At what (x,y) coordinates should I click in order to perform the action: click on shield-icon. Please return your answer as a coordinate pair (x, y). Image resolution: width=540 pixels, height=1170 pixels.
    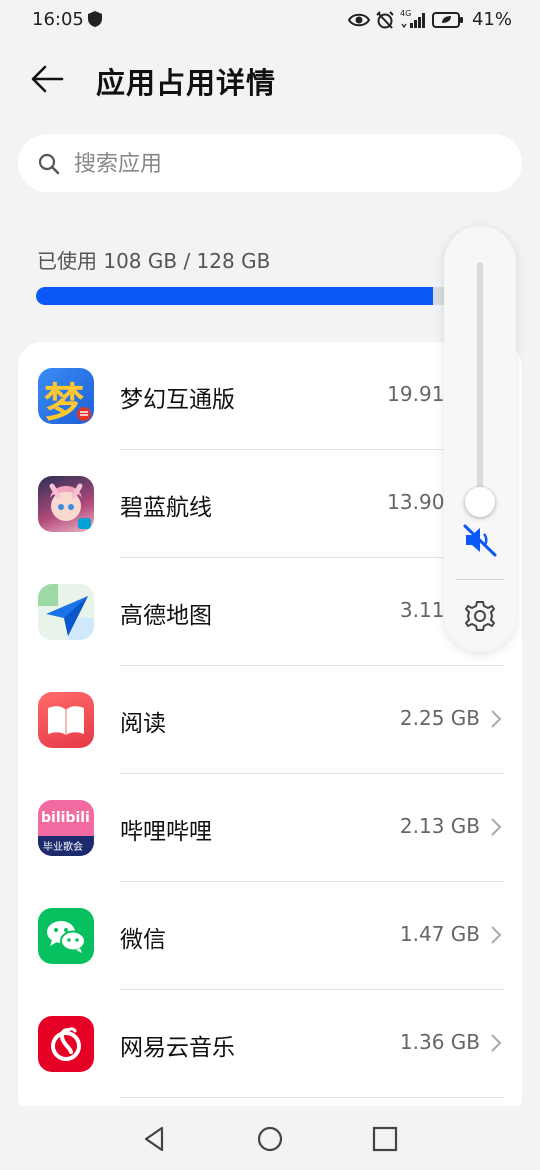
    Looking at the image, I should click on (95, 21).